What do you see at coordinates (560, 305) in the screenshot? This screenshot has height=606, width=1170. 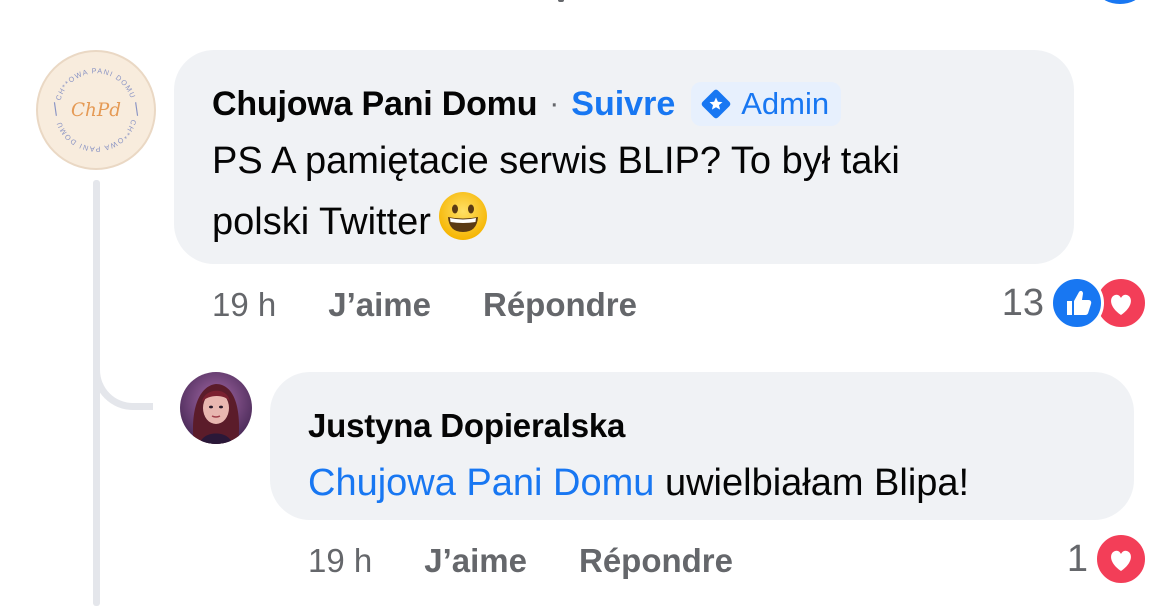 I see `reply-button: Répondre` at bounding box center [560, 305].